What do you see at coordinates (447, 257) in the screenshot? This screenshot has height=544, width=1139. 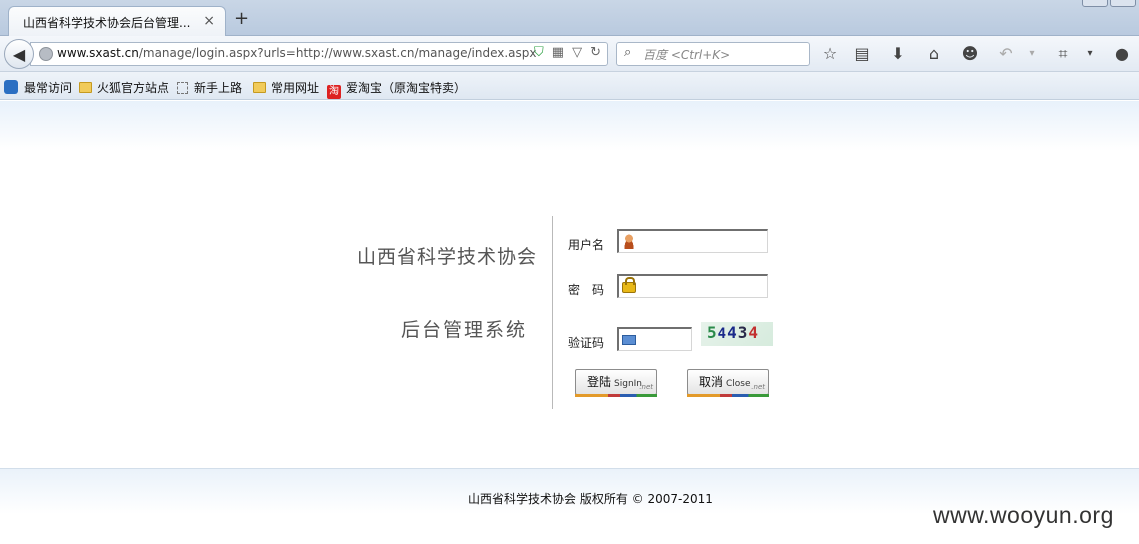 I see `organization-name: 山西省科学技术协会` at bounding box center [447, 257].